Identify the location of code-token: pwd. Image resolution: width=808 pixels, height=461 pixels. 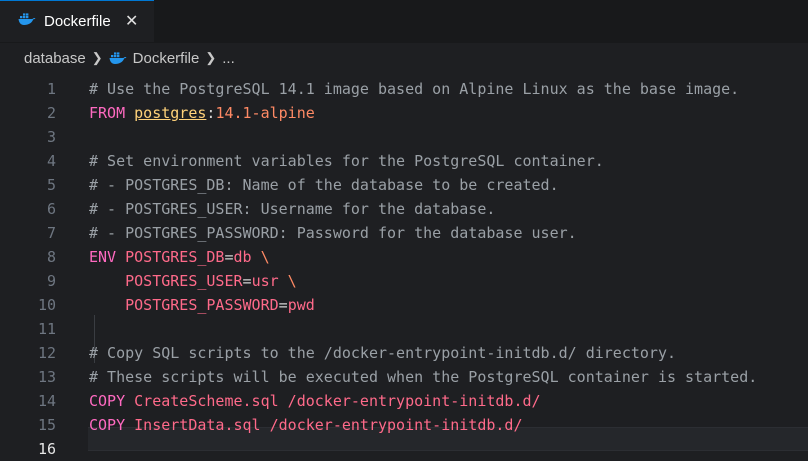
(301, 305).